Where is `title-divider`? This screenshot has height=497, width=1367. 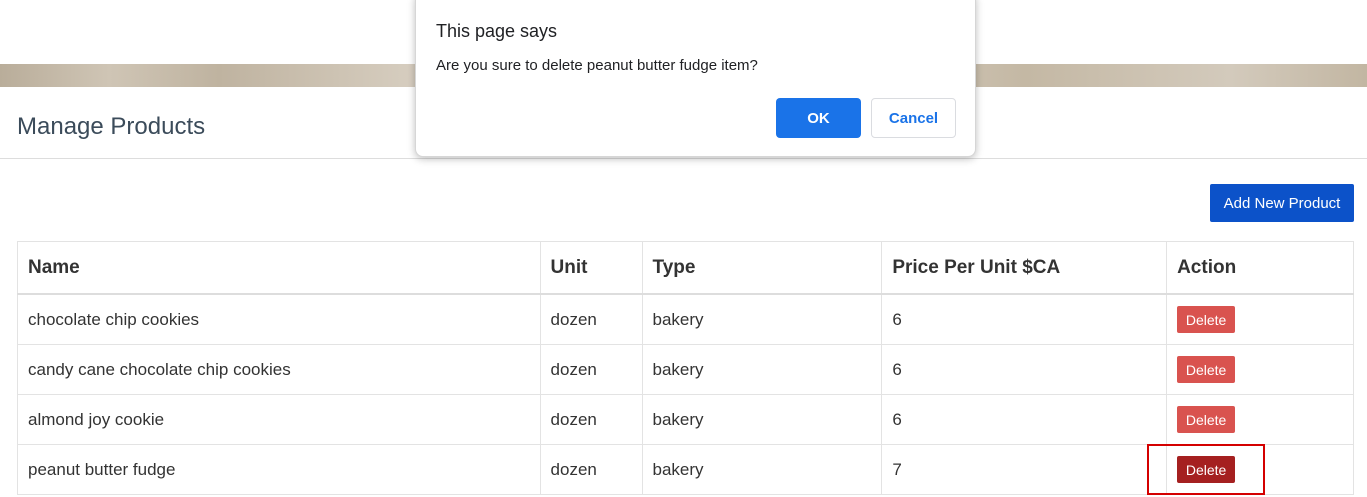
title-divider is located at coordinates (683, 158).